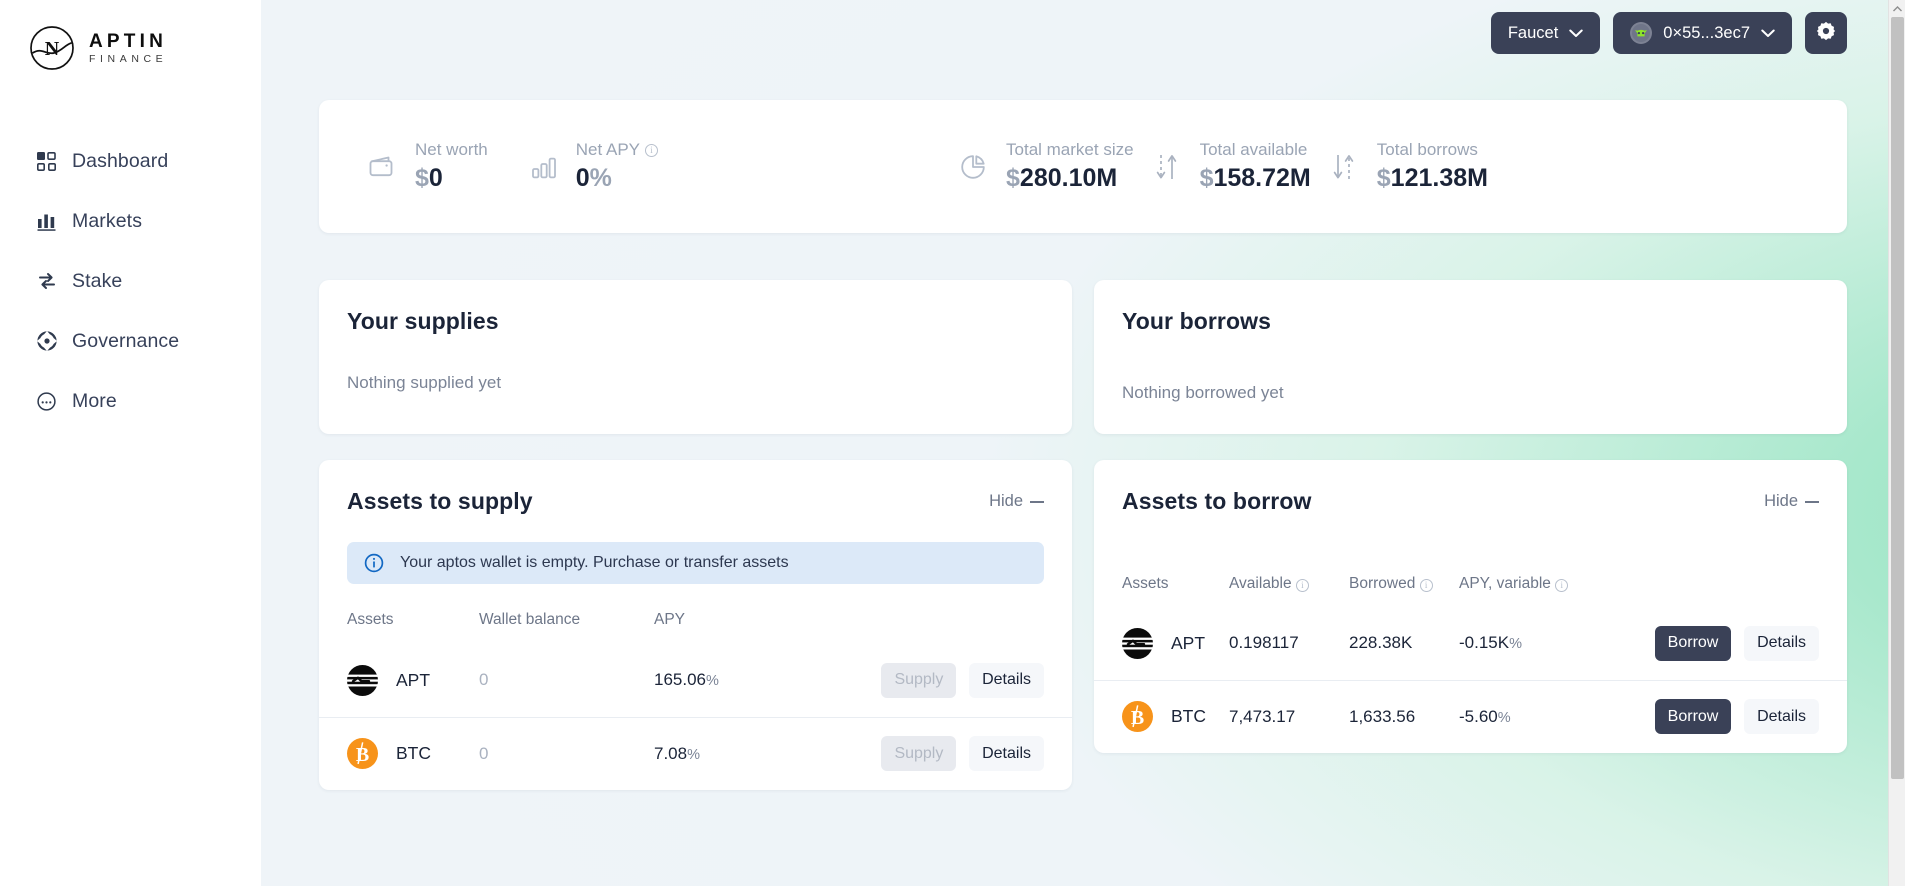 This screenshot has height=886, width=1905. I want to click on brand-logo: N APTIN FINANCE, so click(130, 36).